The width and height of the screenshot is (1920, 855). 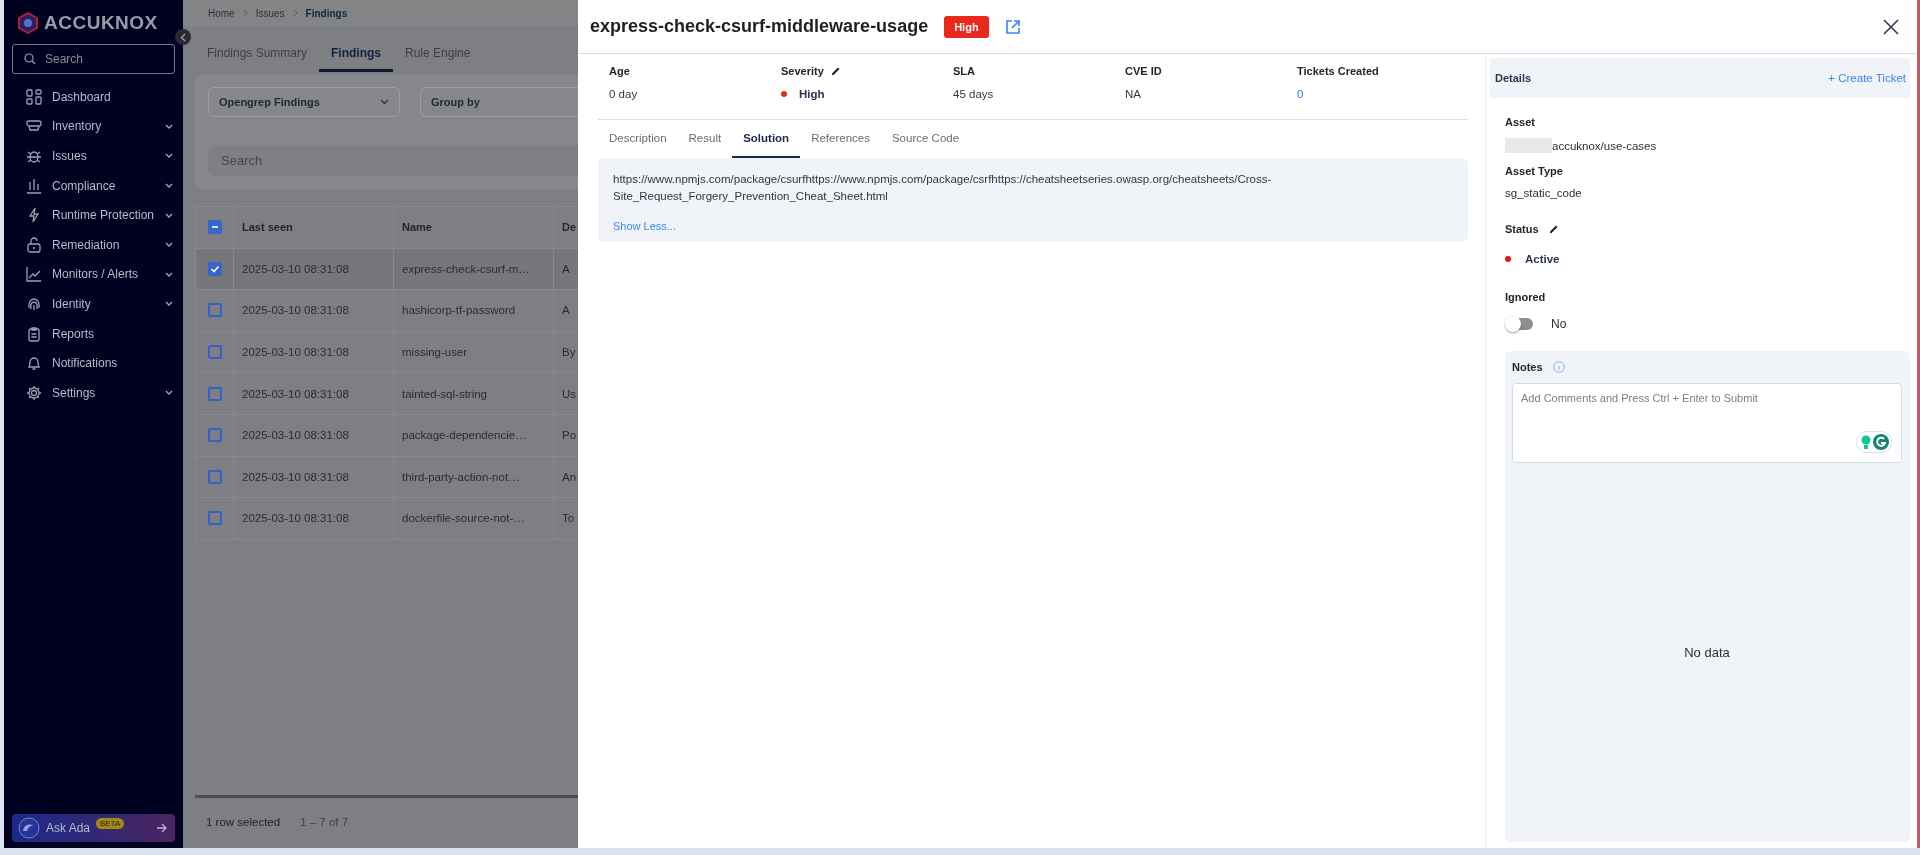 I want to click on field-label: Ignored, so click(x=1526, y=297).